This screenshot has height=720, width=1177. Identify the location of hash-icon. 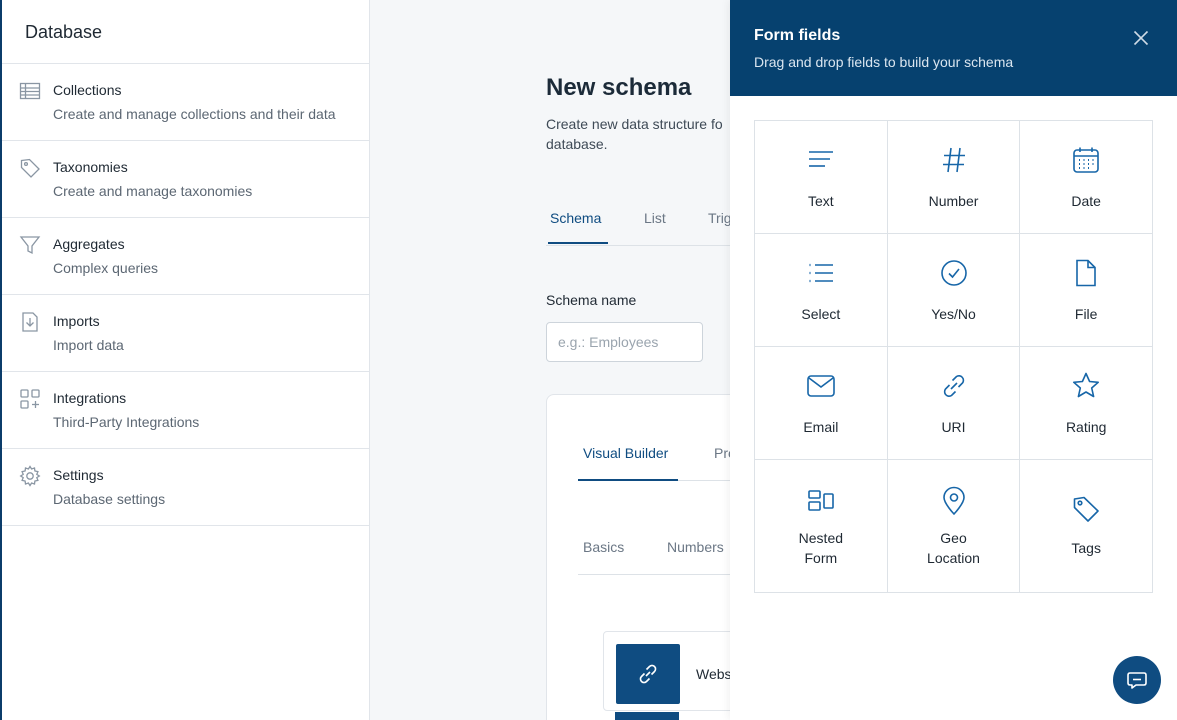
(954, 160).